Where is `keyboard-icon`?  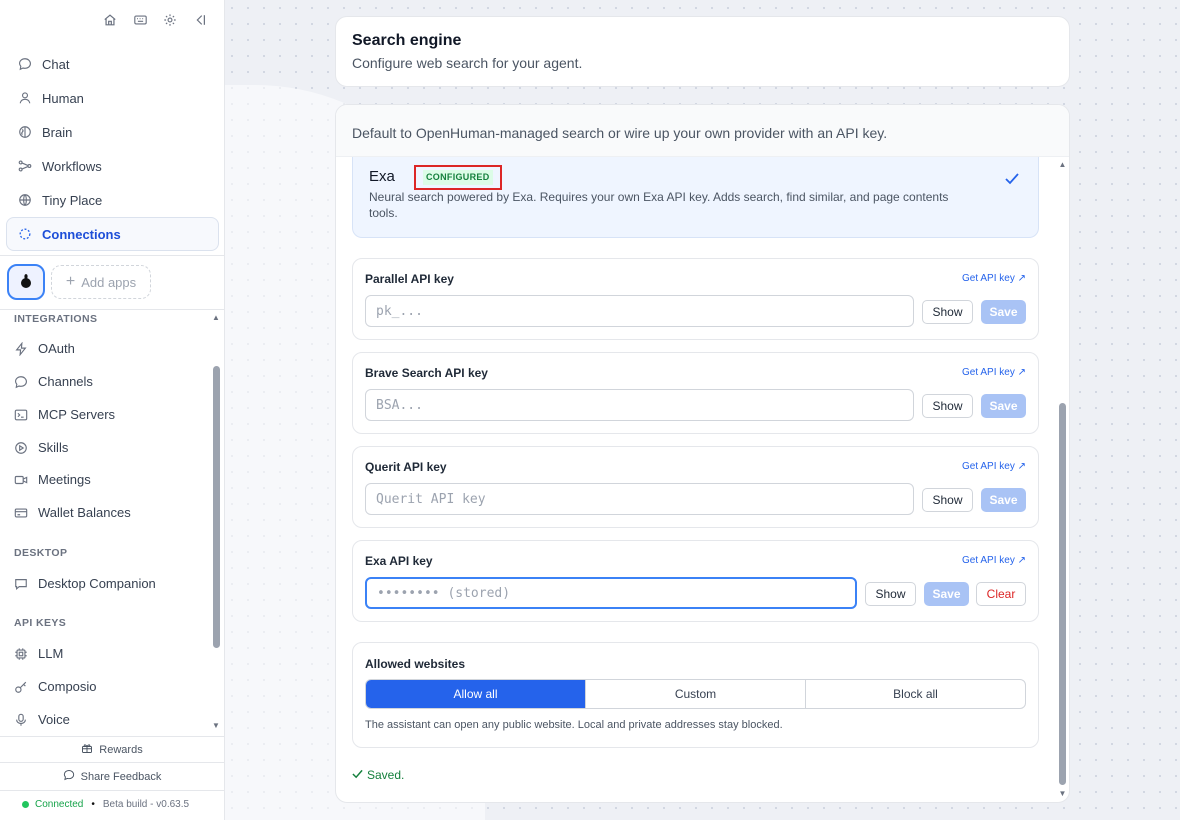
keyboard-icon is located at coordinates (140, 20).